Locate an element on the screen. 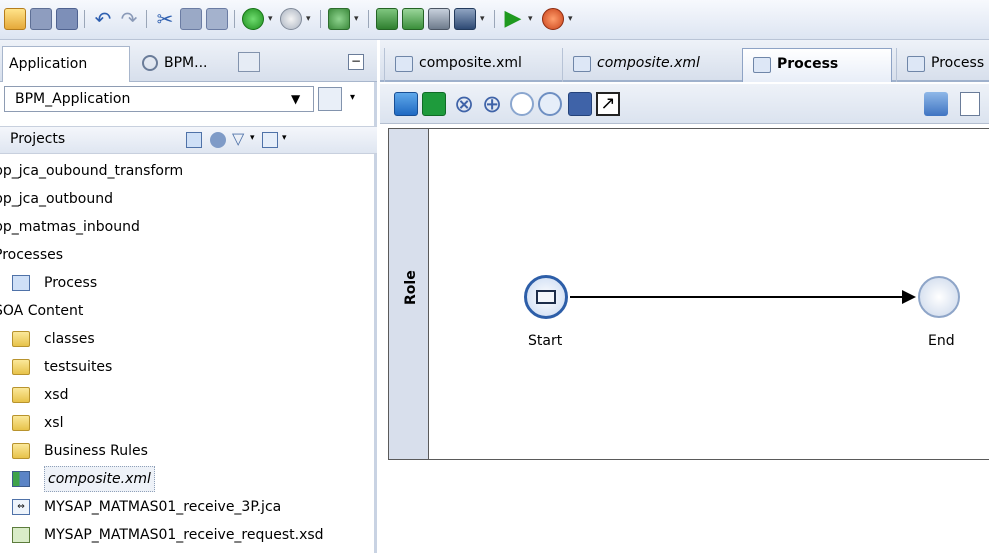 The image size is (989, 553). tab-composite-xml: composite.xml is located at coordinates (470, 65).